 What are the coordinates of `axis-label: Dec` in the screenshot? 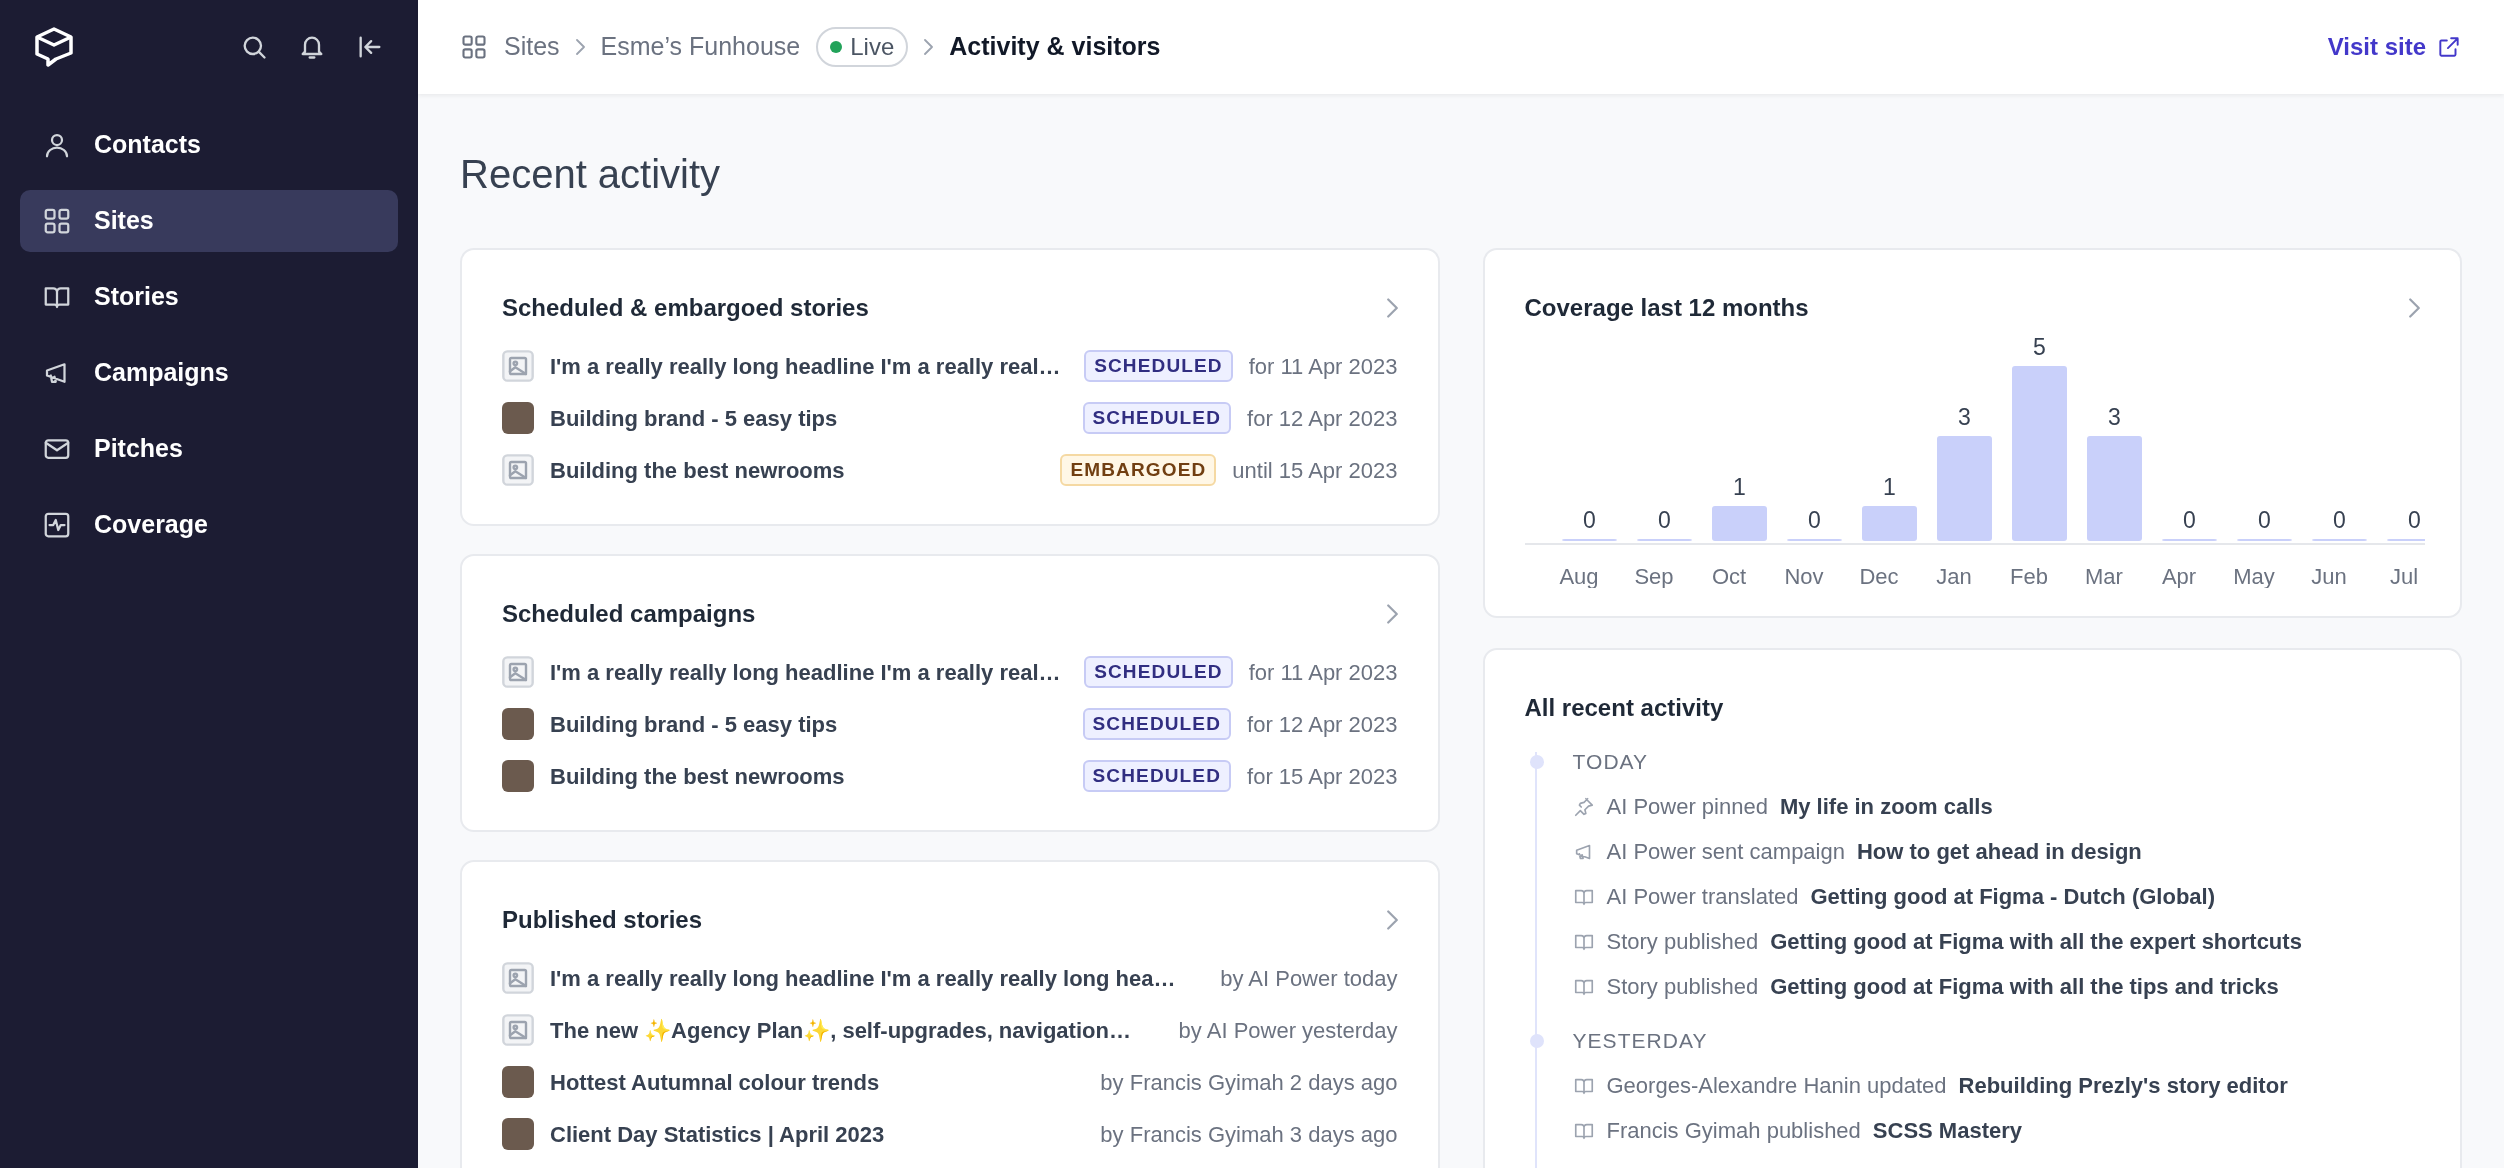 It's located at (1878, 576).